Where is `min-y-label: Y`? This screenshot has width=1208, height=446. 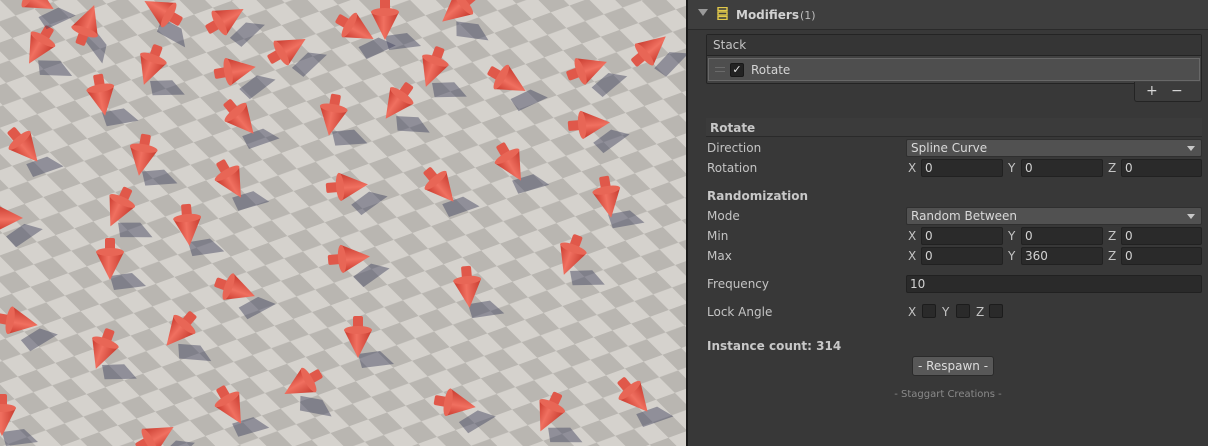
min-y-label: Y is located at coordinates (1012, 236).